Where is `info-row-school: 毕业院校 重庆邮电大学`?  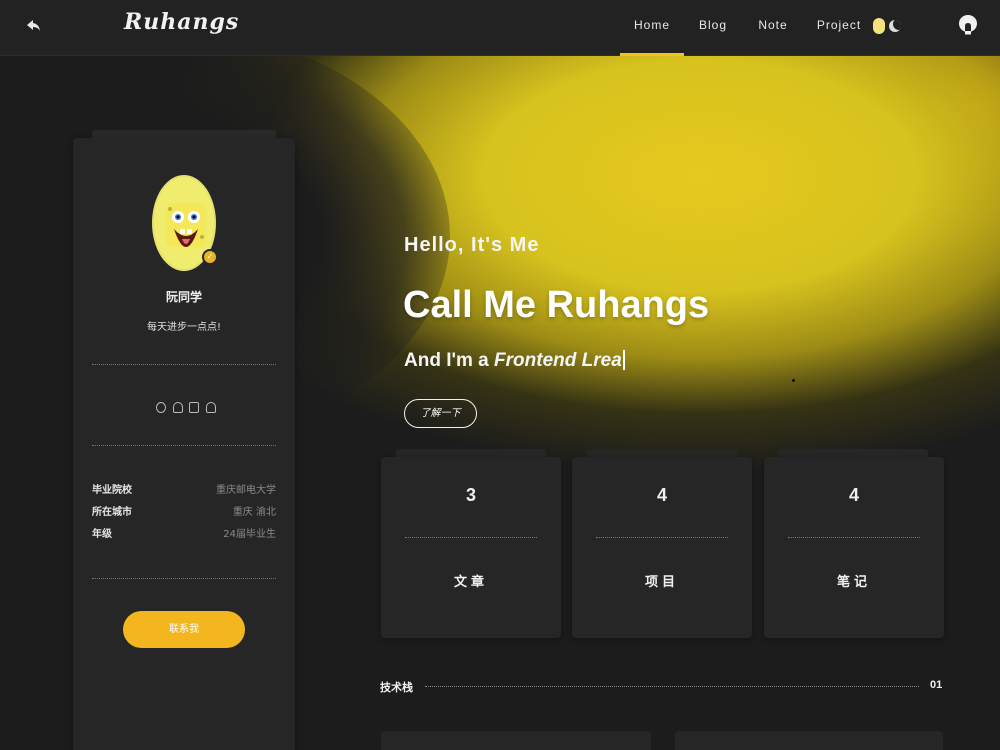
info-row-school: 毕业院校 重庆邮电大学 is located at coordinates (184, 494).